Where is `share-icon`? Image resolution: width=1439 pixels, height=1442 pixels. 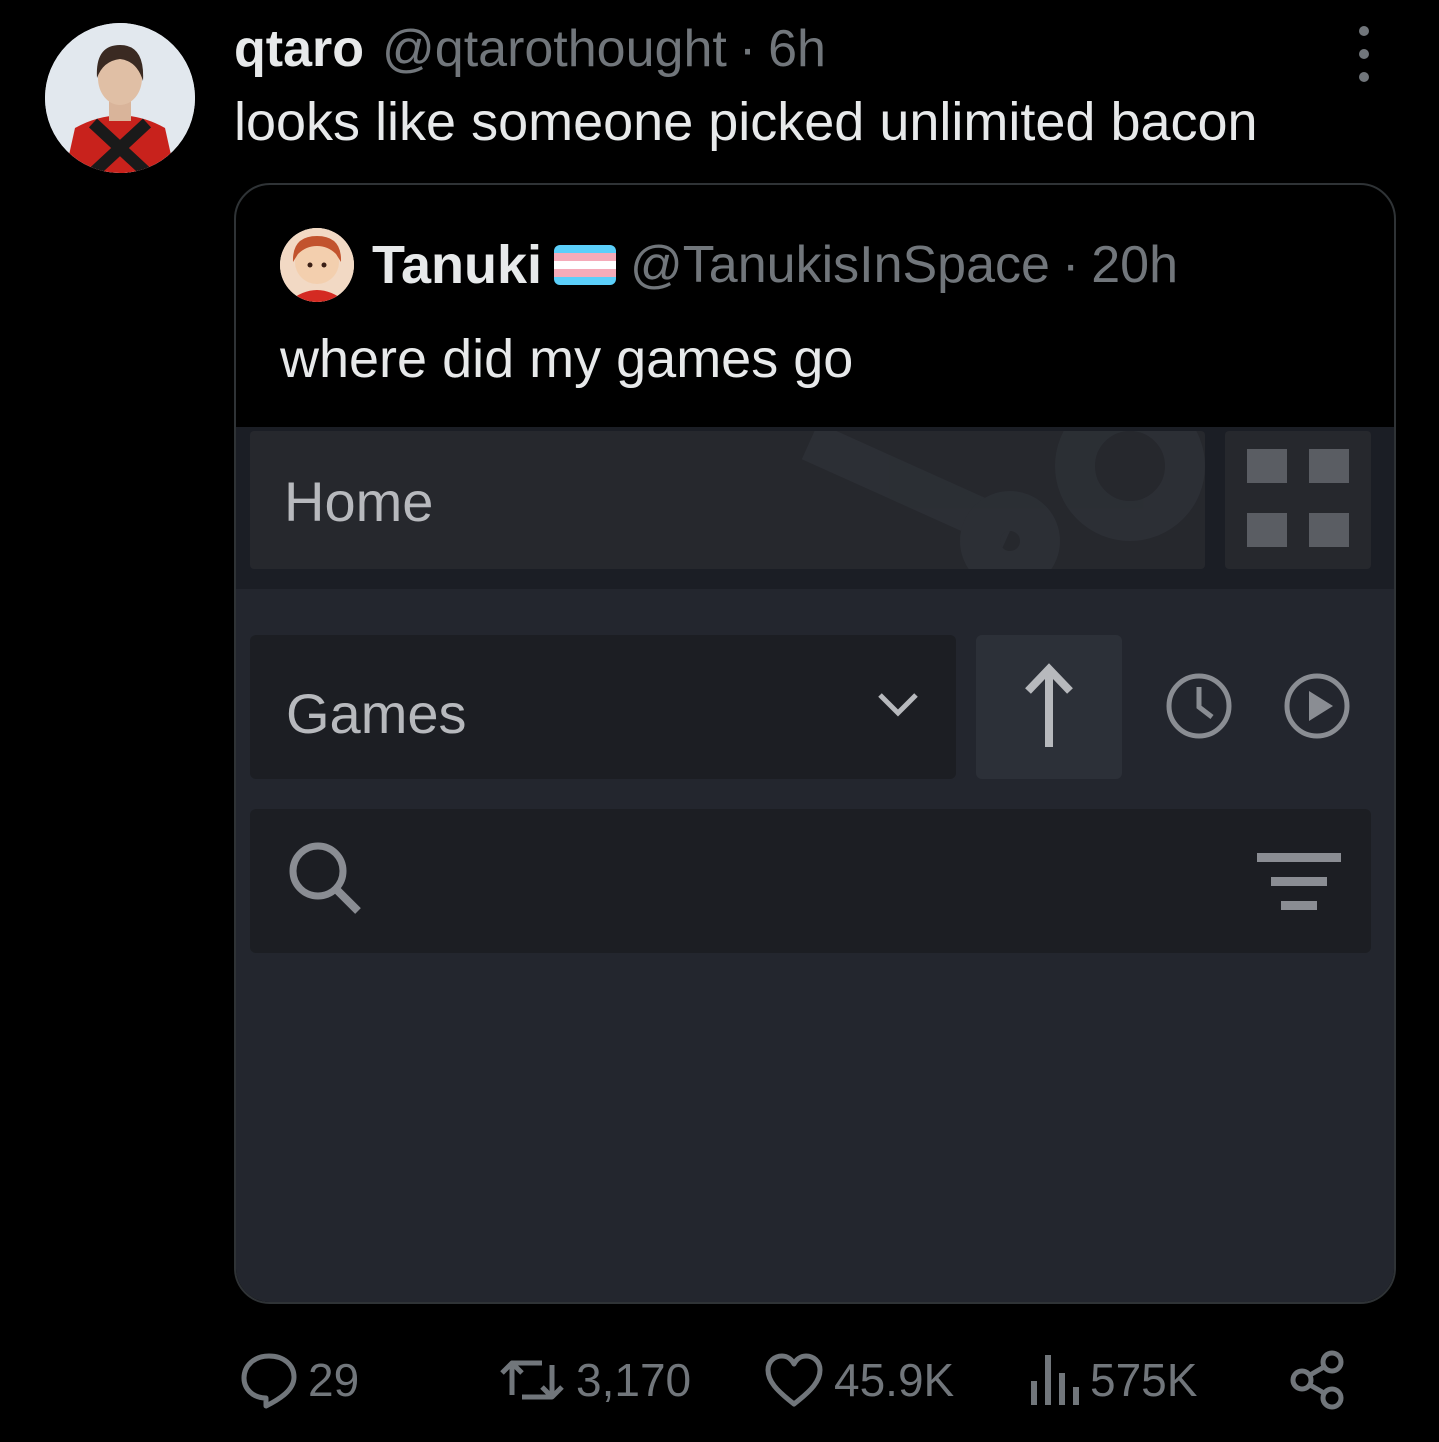
share-icon is located at coordinates (1317, 1380).